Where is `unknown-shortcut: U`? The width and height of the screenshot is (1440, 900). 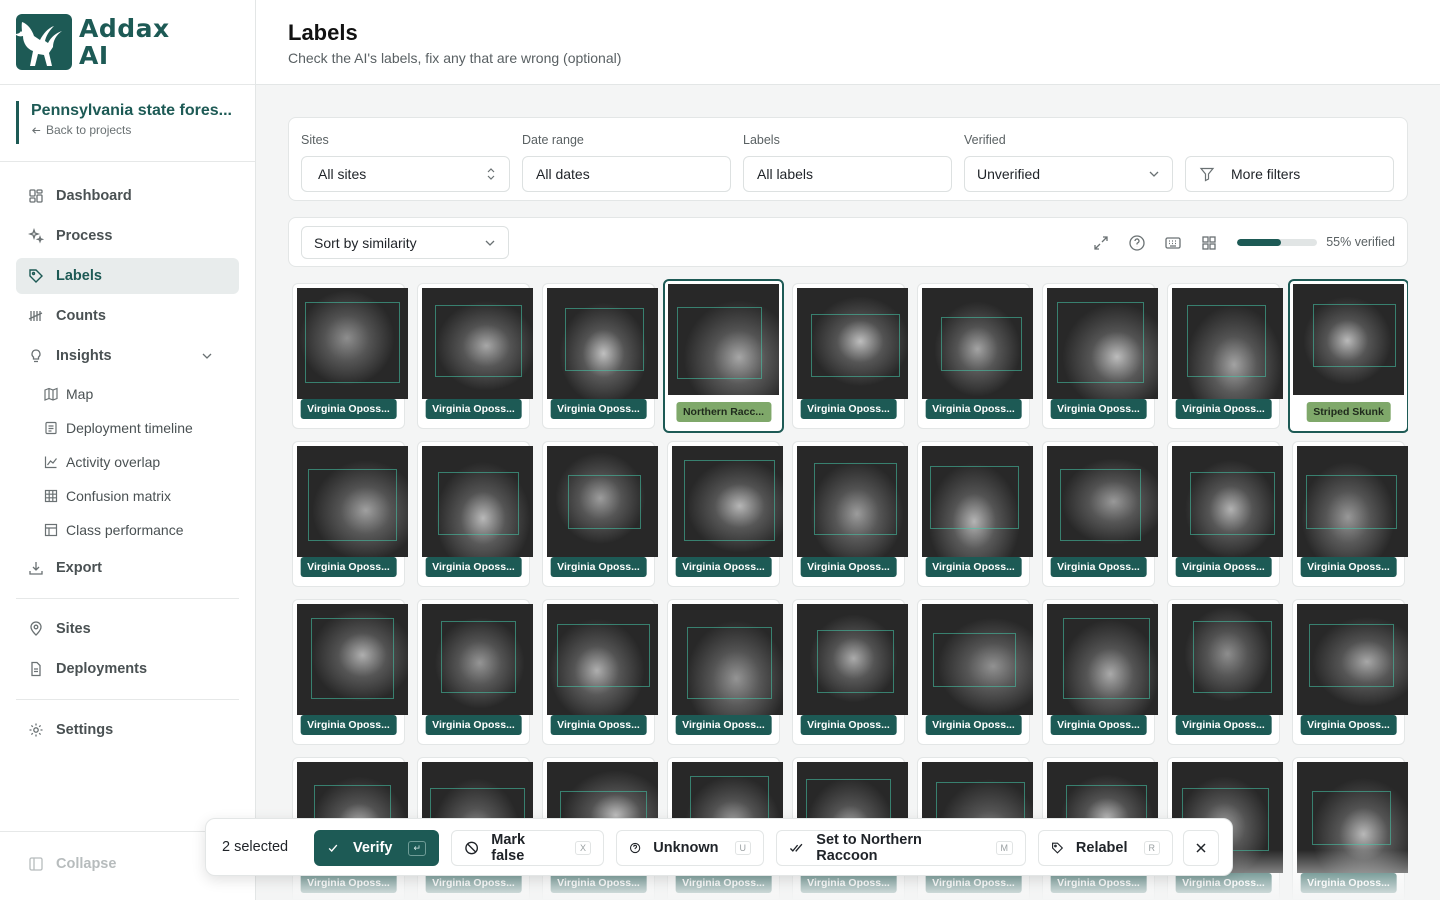 unknown-shortcut: U is located at coordinates (742, 848).